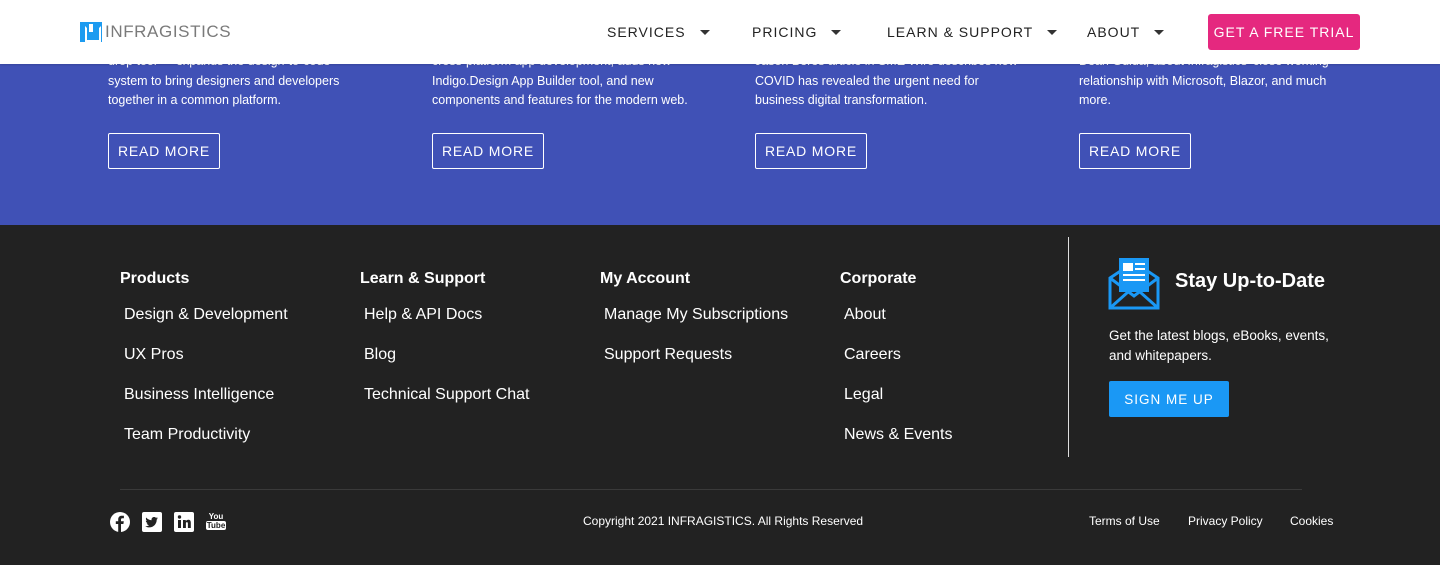 The width and height of the screenshot is (1440, 565). I want to click on newsletter-title: Stay Up-to-Date, so click(1250, 281).